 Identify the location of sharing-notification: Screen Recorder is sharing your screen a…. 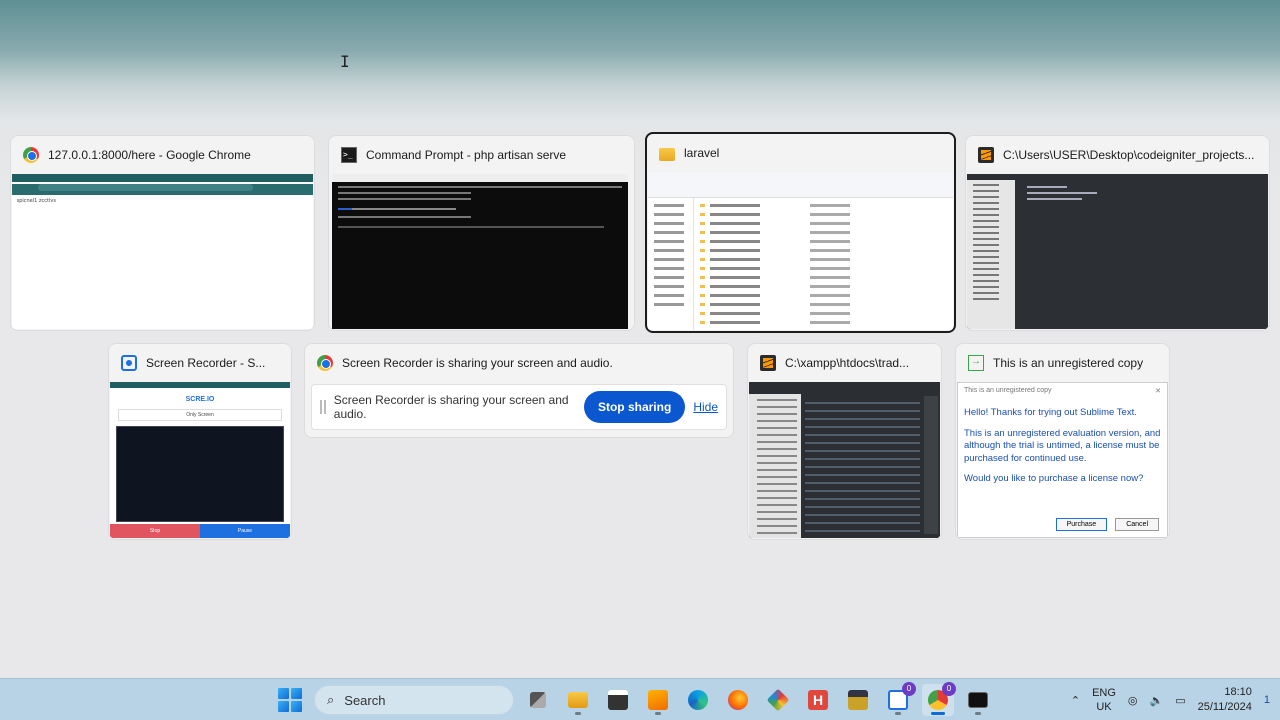
(519, 407).